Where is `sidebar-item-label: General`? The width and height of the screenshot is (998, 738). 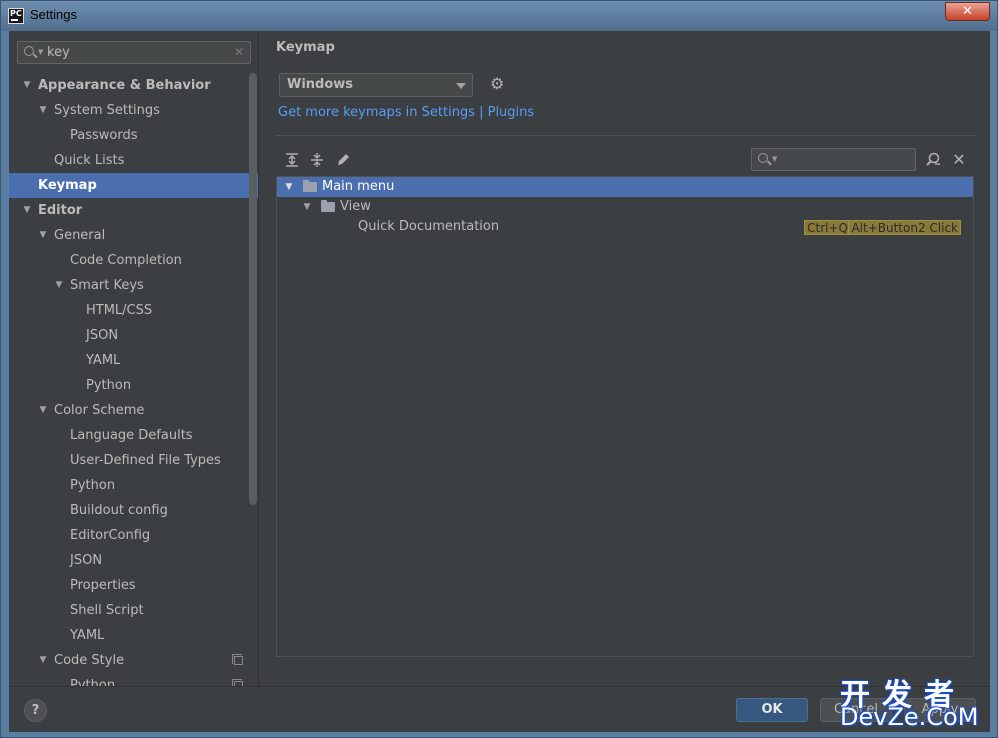
sidebar-item-label: General is located at coordinates (80, 235).